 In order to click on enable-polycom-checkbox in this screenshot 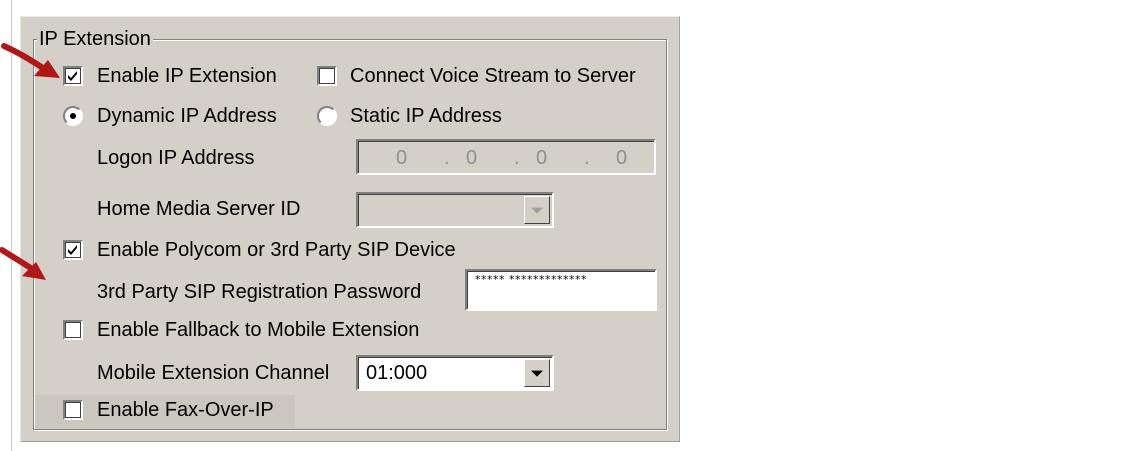, I will do `click(73, 250)`.